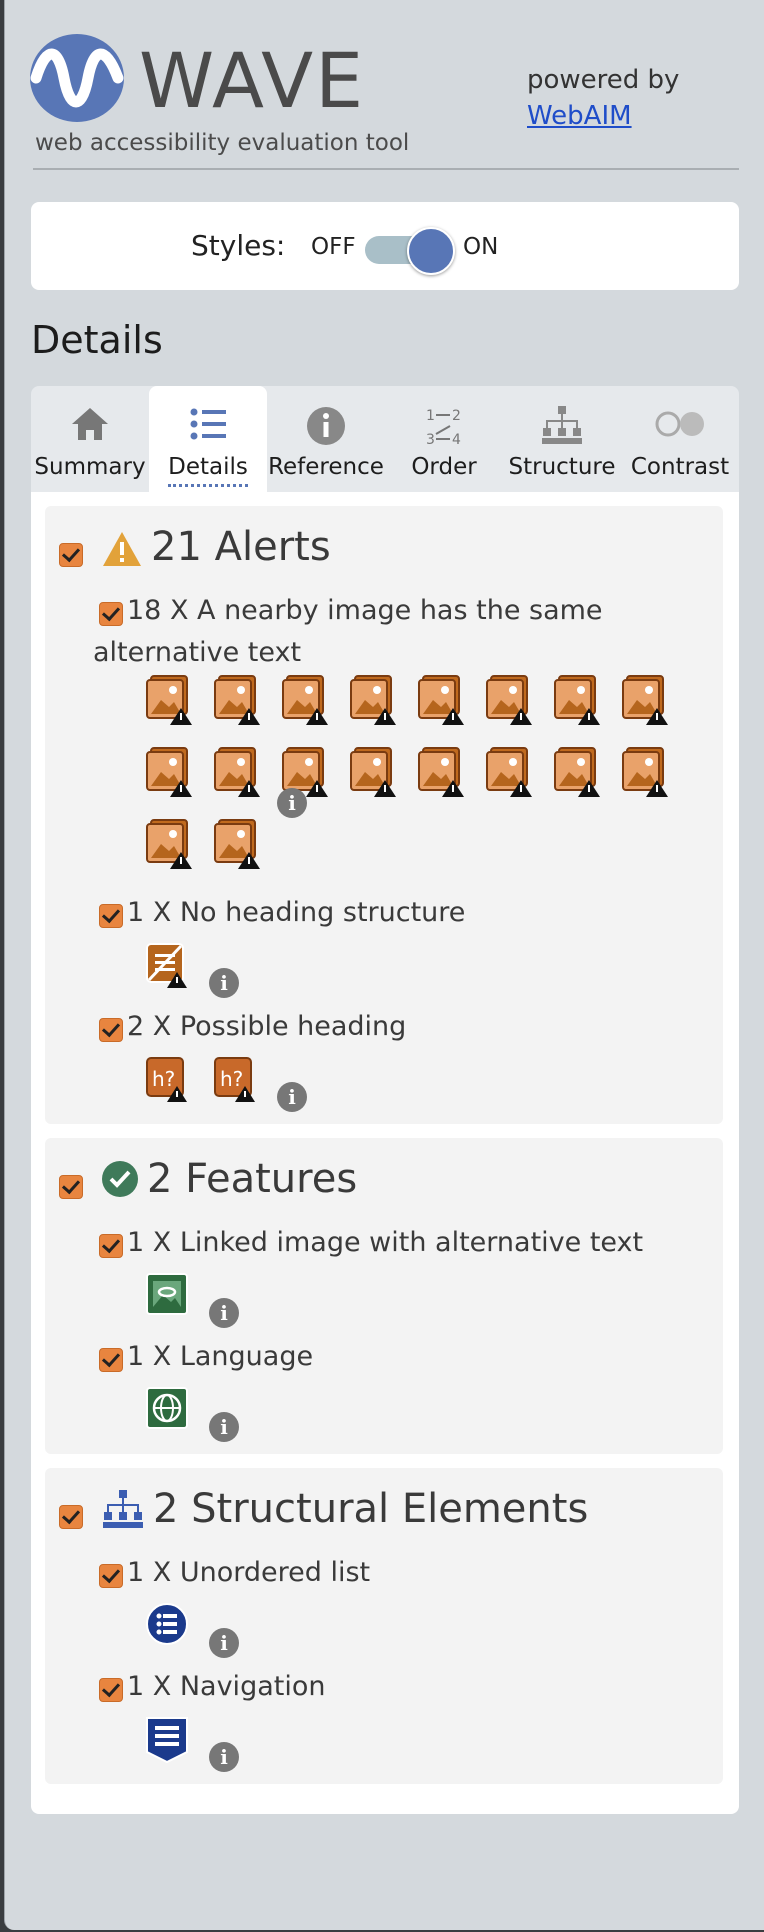 The width and height of the screenshot is (764, 1932). What do you see at coordinates (71, 1187) in the screenshot?
I see `features-checkbox` at bounding box center [71, 1187].